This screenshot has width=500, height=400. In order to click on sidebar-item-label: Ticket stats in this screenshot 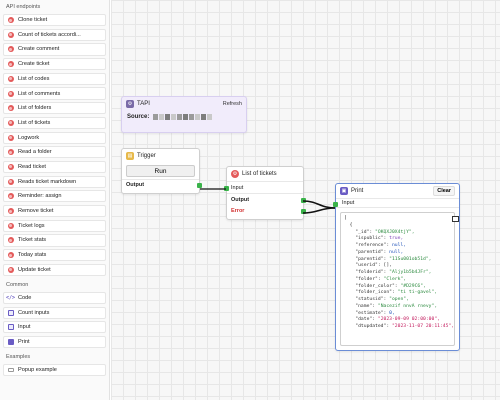, I will do `click(32, 240)`.